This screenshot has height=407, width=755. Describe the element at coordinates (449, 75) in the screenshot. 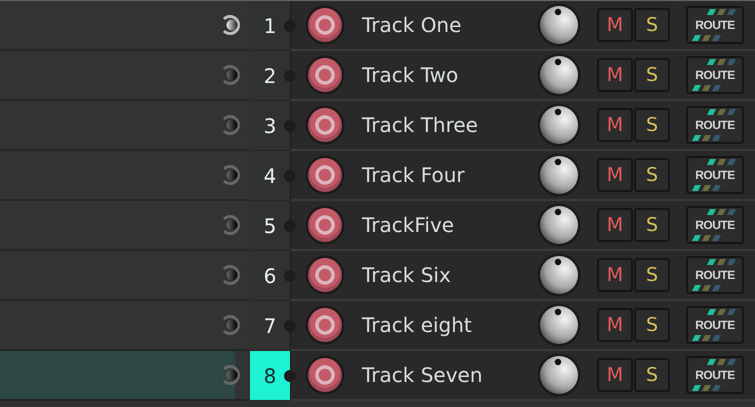

I see `track-name: Track Two` at that location.